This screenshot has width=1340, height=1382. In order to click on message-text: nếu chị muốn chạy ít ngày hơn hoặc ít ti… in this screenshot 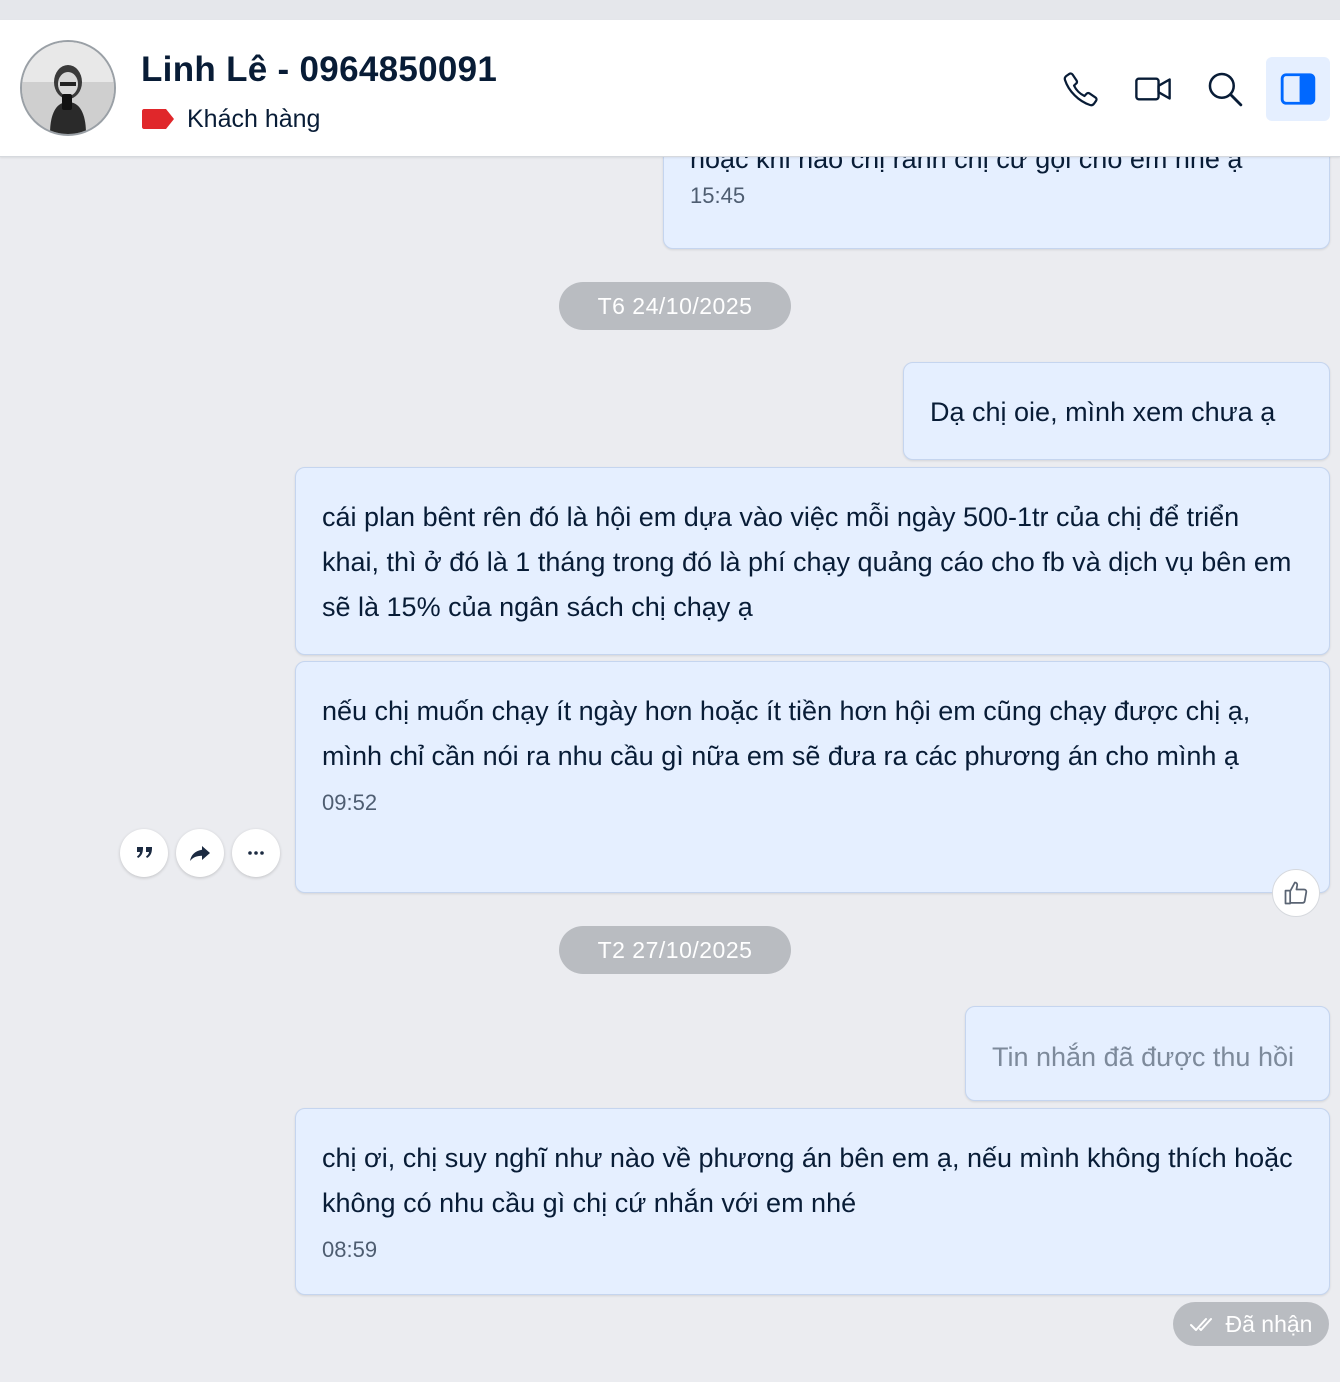, I will do `click(786, 733)`.